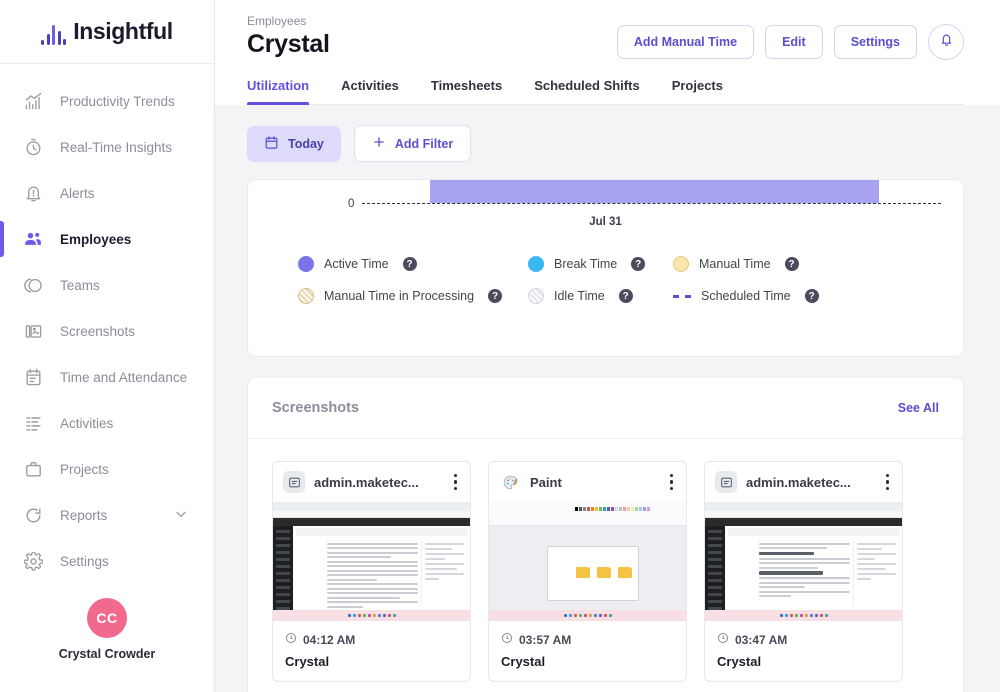 The height and width of the screenshot is (692, 1000). I want to click on trend-chart-icon, so click(33, 101).